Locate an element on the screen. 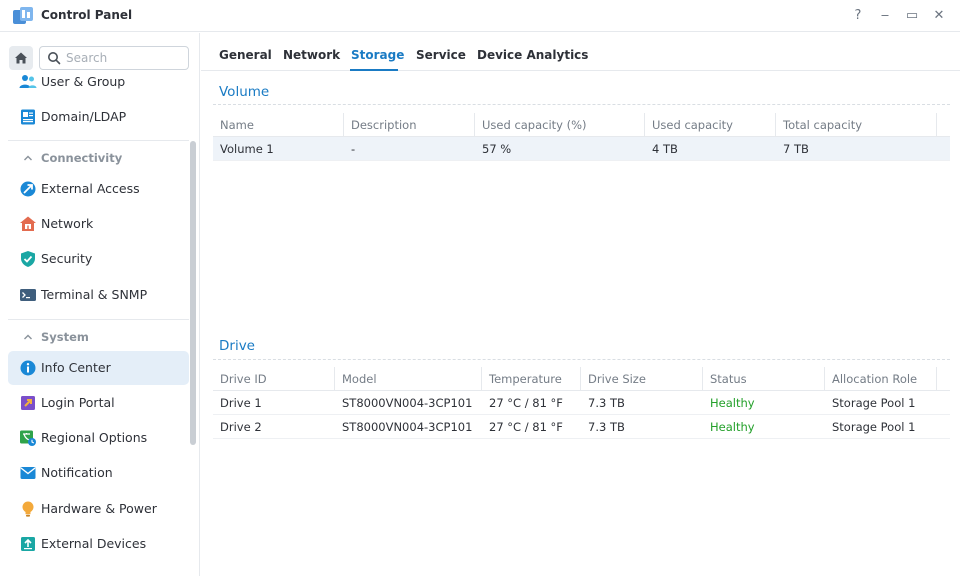 The height and width of the screenshot is (576, 960). sidebar-item-info-center: Info Center is located at coordinates (98, 368).